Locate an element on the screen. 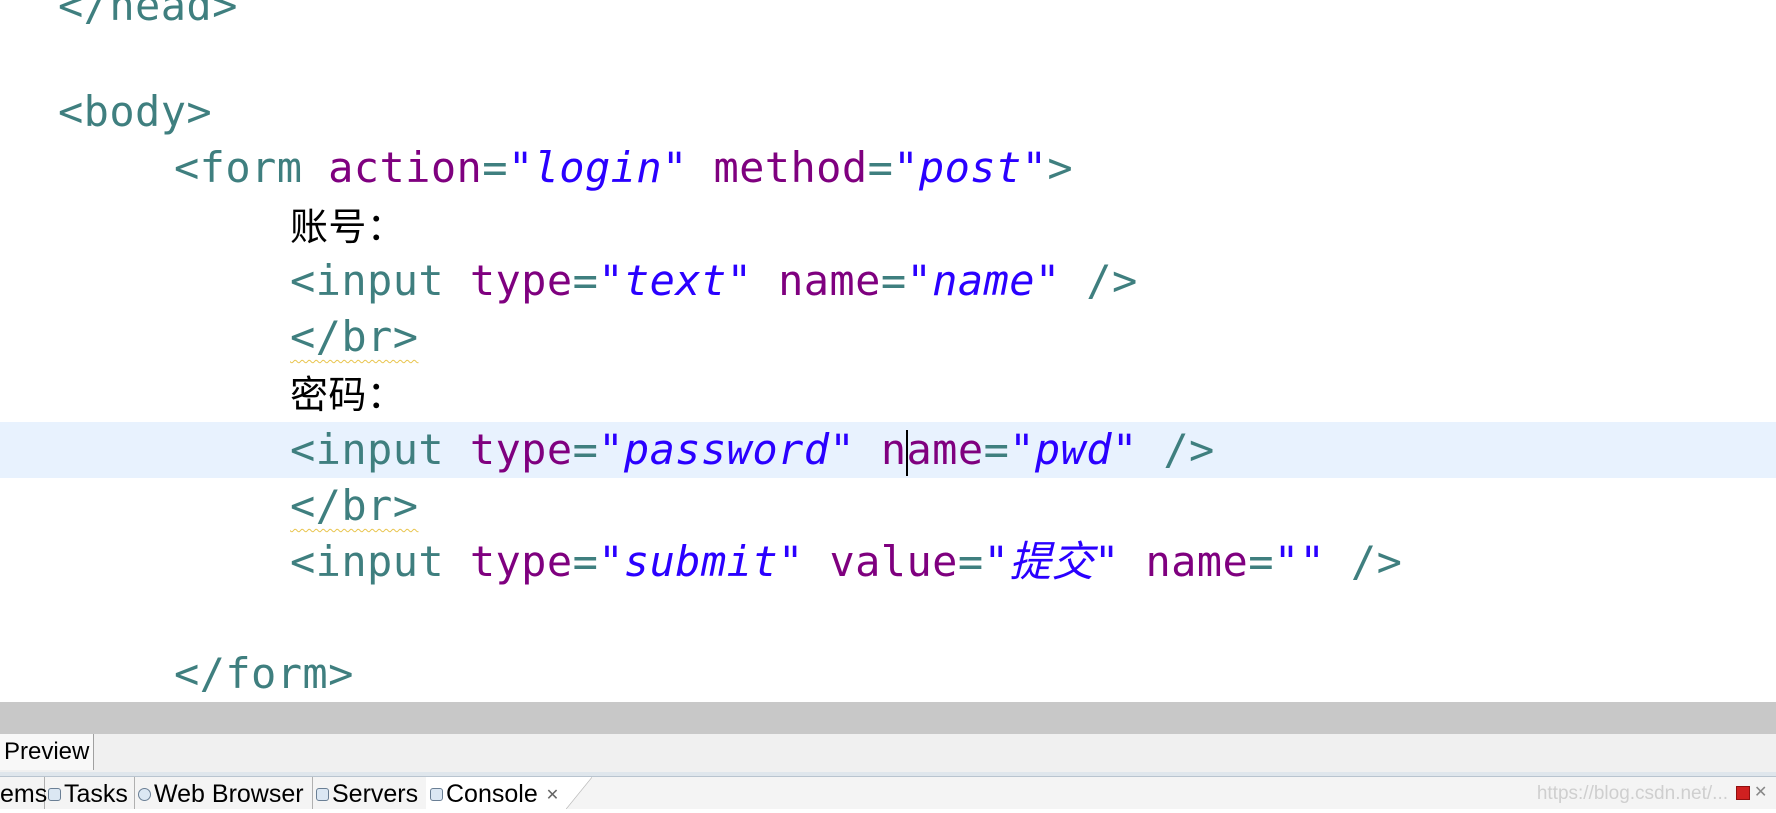 This screenshot has height=813, width=1776. servers-icon is located at coordinates (322, 794).